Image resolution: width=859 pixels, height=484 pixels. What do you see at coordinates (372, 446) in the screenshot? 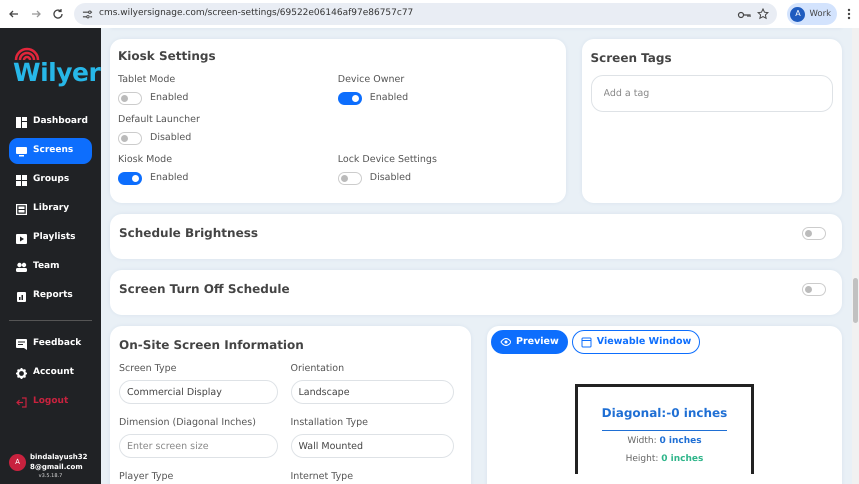
I see `input-field: Wall Mounted` at bounding box center [372, 446].